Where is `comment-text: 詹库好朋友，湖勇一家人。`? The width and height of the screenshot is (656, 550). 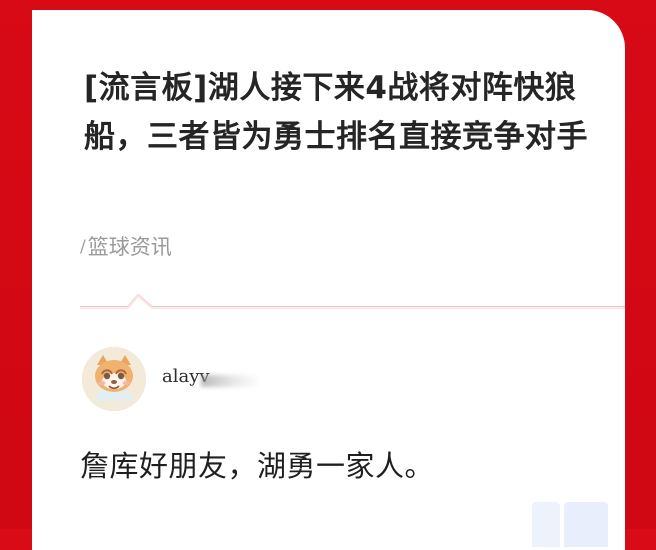
comment-text: 詹库好朋友，湖勇一家人。 is located at coordinates (257, 466).